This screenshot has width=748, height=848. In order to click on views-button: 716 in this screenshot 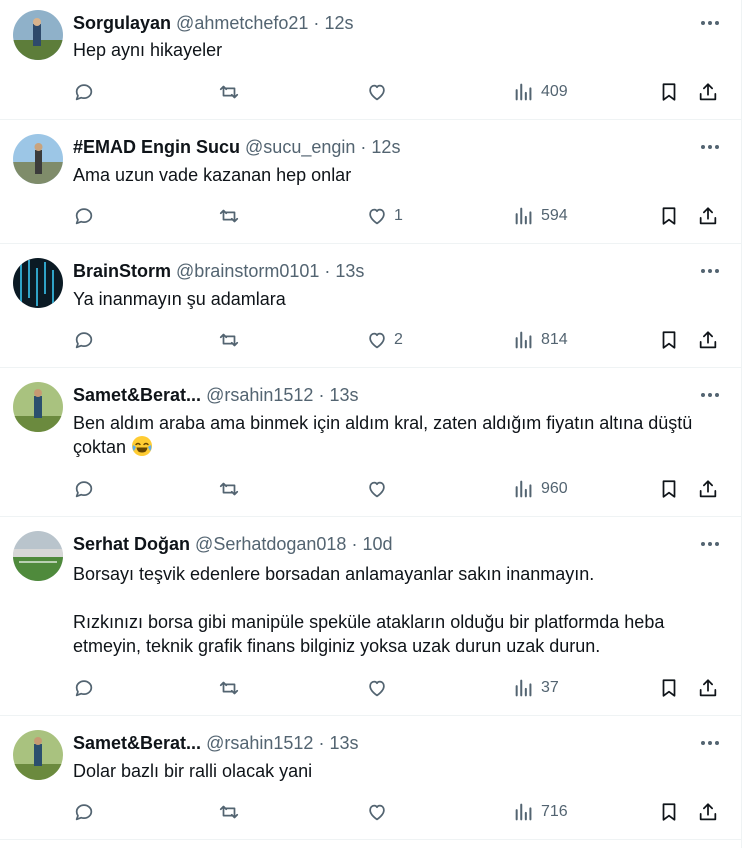, I will do `click(540, 812)`.